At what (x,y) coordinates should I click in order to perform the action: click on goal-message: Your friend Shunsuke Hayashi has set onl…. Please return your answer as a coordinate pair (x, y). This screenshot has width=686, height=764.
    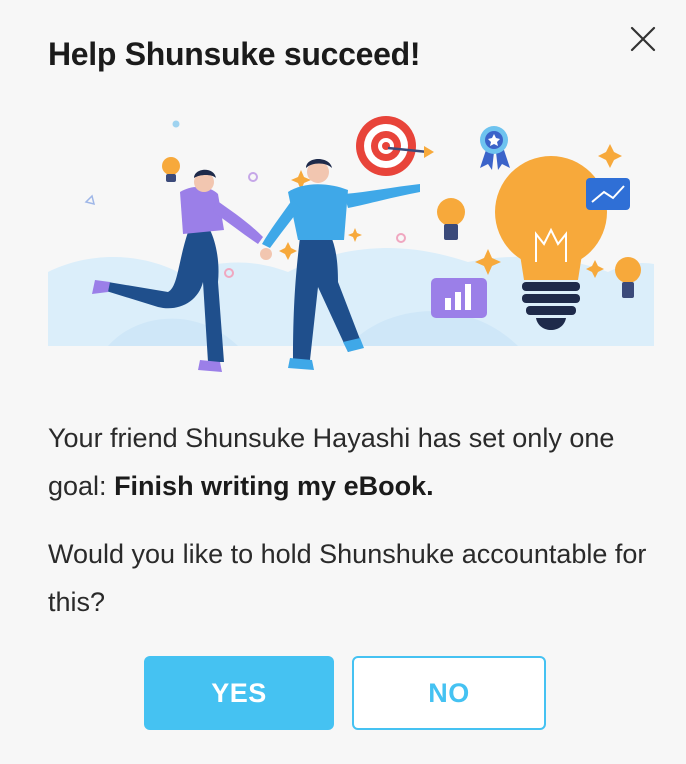
    Looking at the image, I should click on (348, 462).